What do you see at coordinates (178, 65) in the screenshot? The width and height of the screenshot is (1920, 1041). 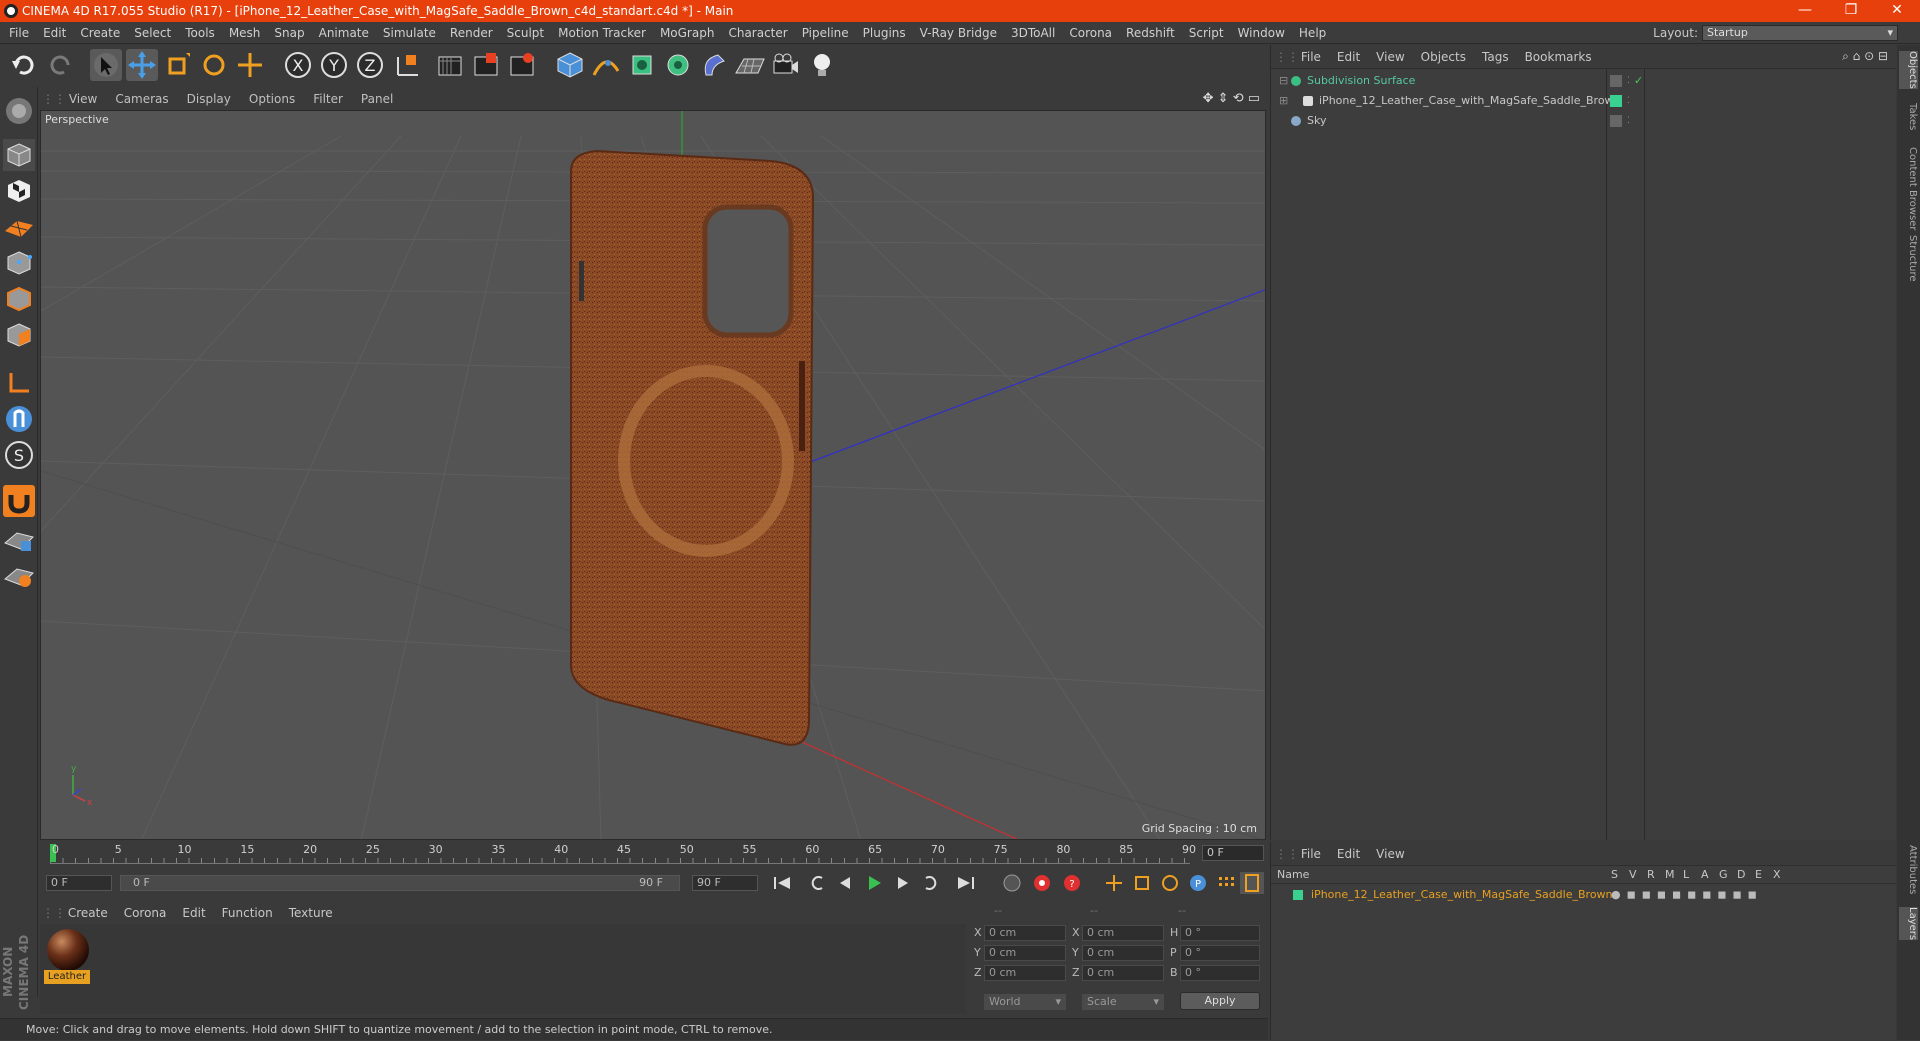 I see `scale-tool-button` at bounding box center [178, 65].